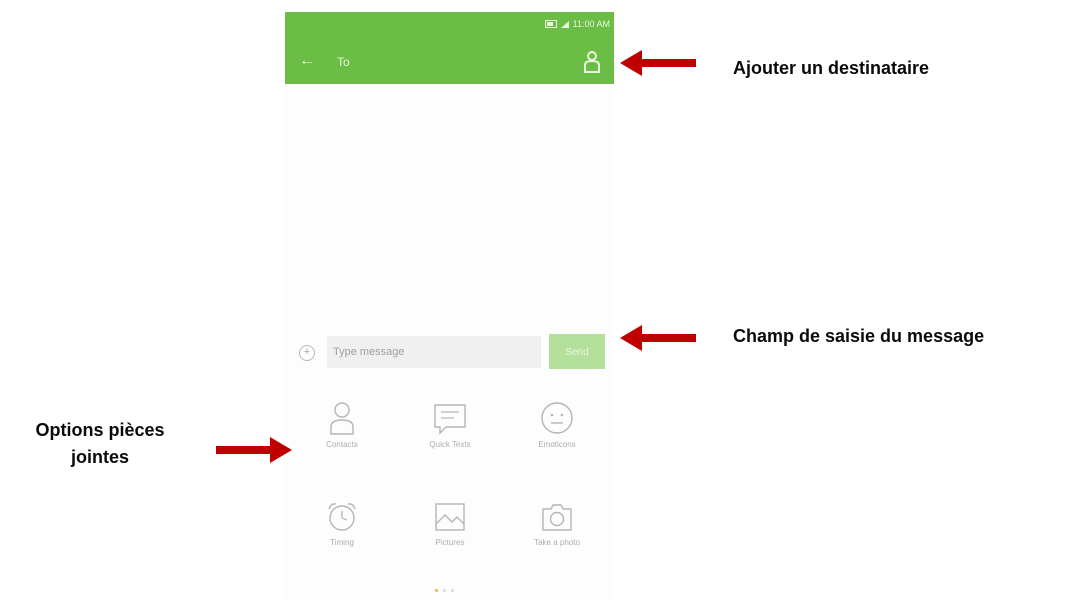  What do you see at coordinates (434, 352) in the screenshot?
I see `message-input` at bounding box center [434, 352].